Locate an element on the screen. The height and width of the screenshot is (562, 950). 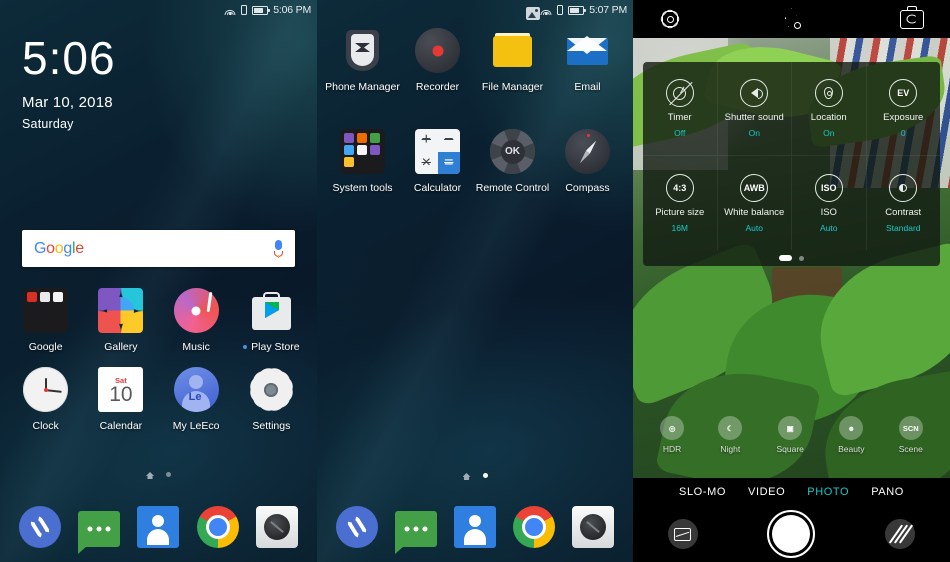
beauty-icon: ☻ is located at coordinates (851, 428).